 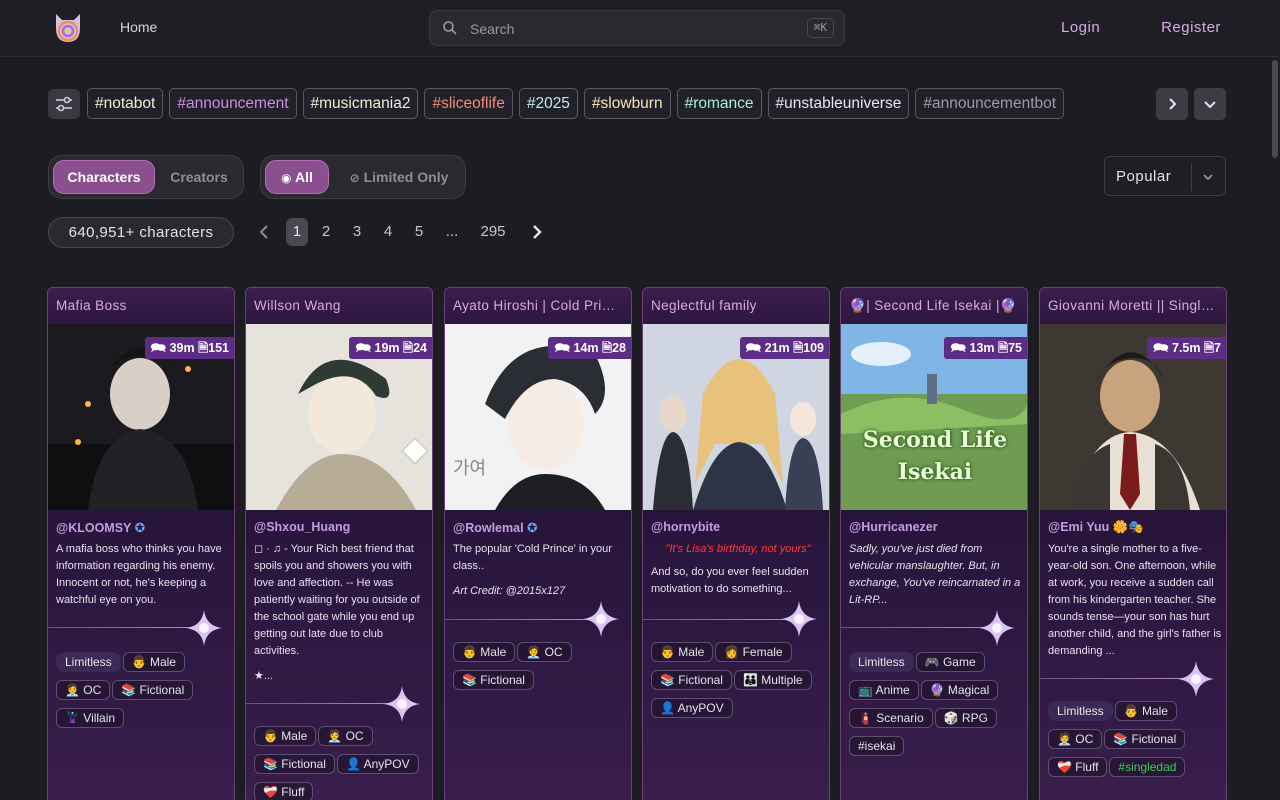 What do you see at coordinates (959, 690) in the screenshot?
I see `tag-chip: 🔮 Magical` at bounding box center [959, 690].